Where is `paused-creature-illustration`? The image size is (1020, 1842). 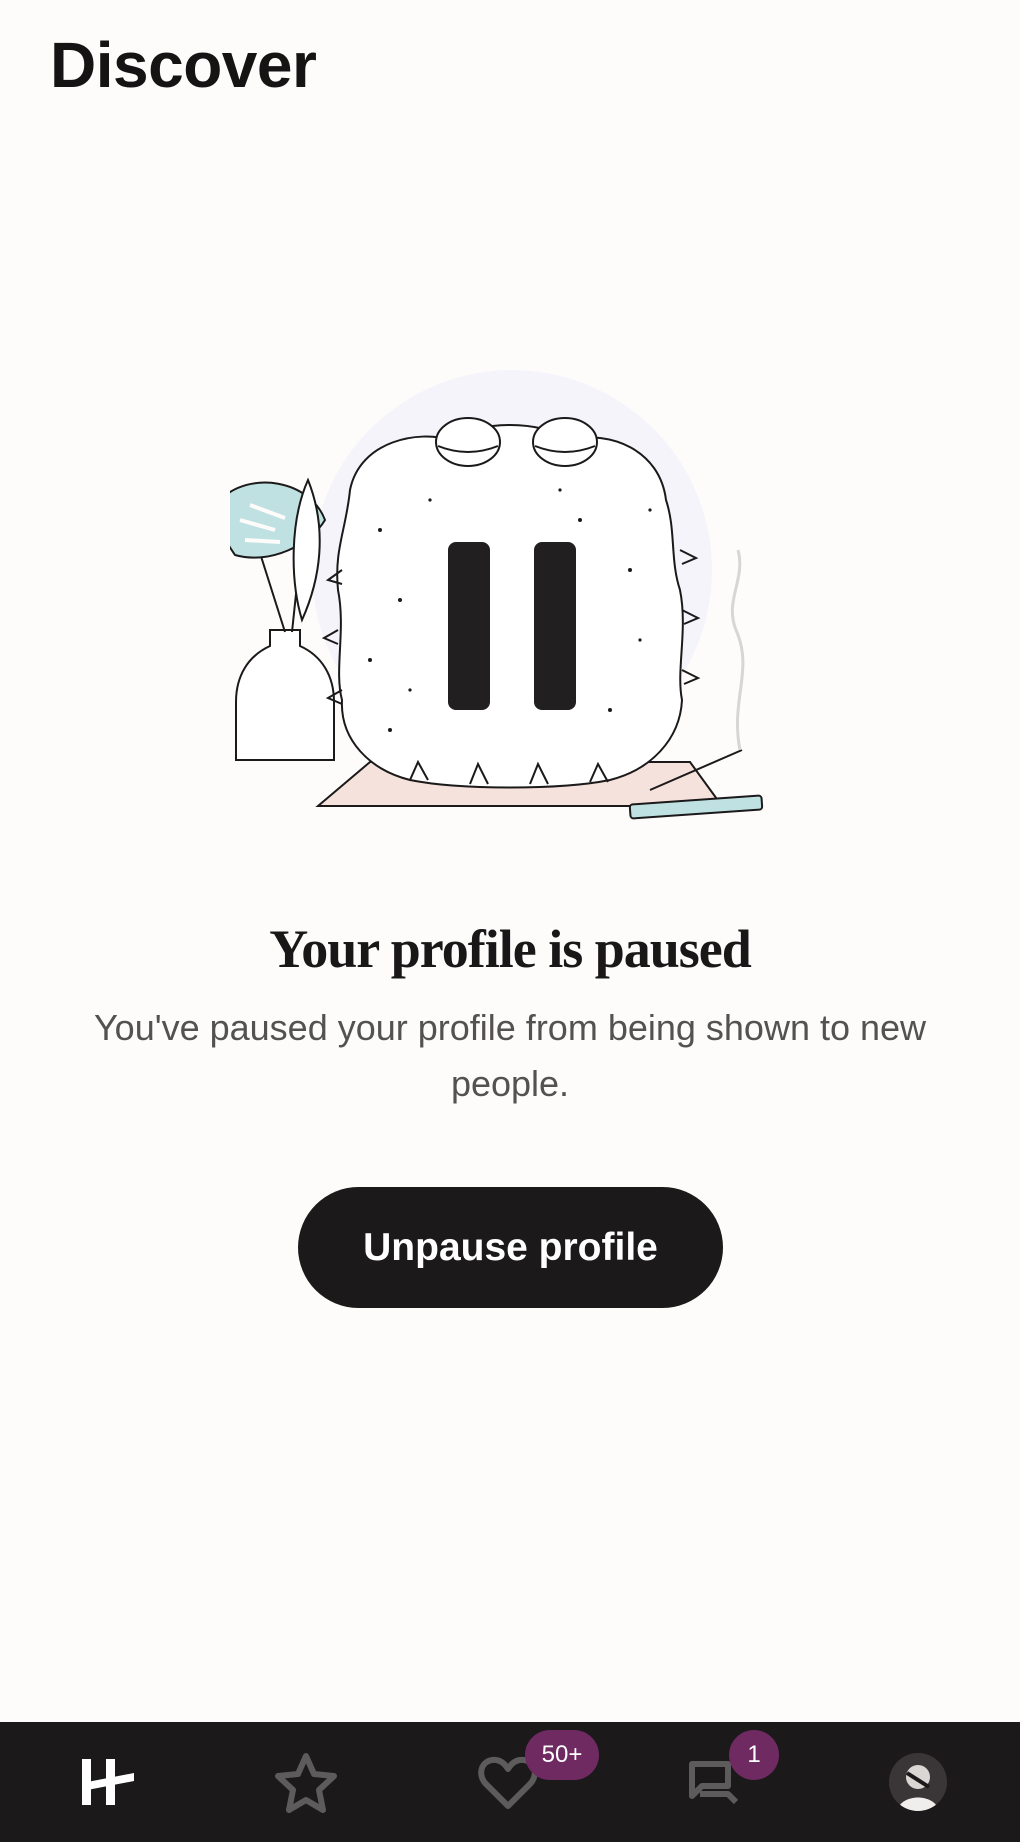
paused-creature-illustration is located at coordinates (497, 595).